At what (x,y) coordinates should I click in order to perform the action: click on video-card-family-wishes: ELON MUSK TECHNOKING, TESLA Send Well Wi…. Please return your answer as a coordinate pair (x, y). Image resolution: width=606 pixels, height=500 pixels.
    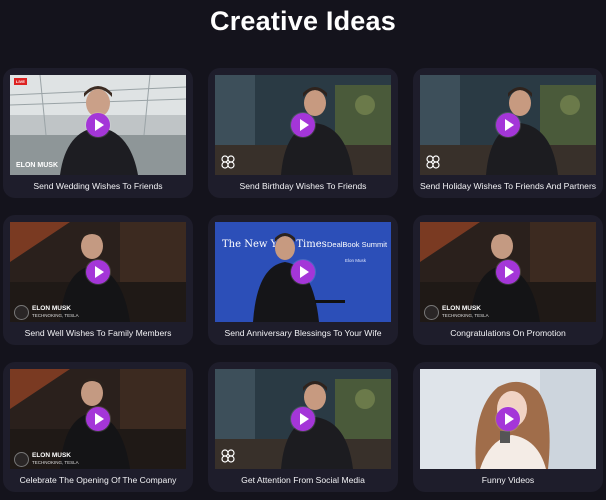
    Looking at the image, I should click on (98, 280).